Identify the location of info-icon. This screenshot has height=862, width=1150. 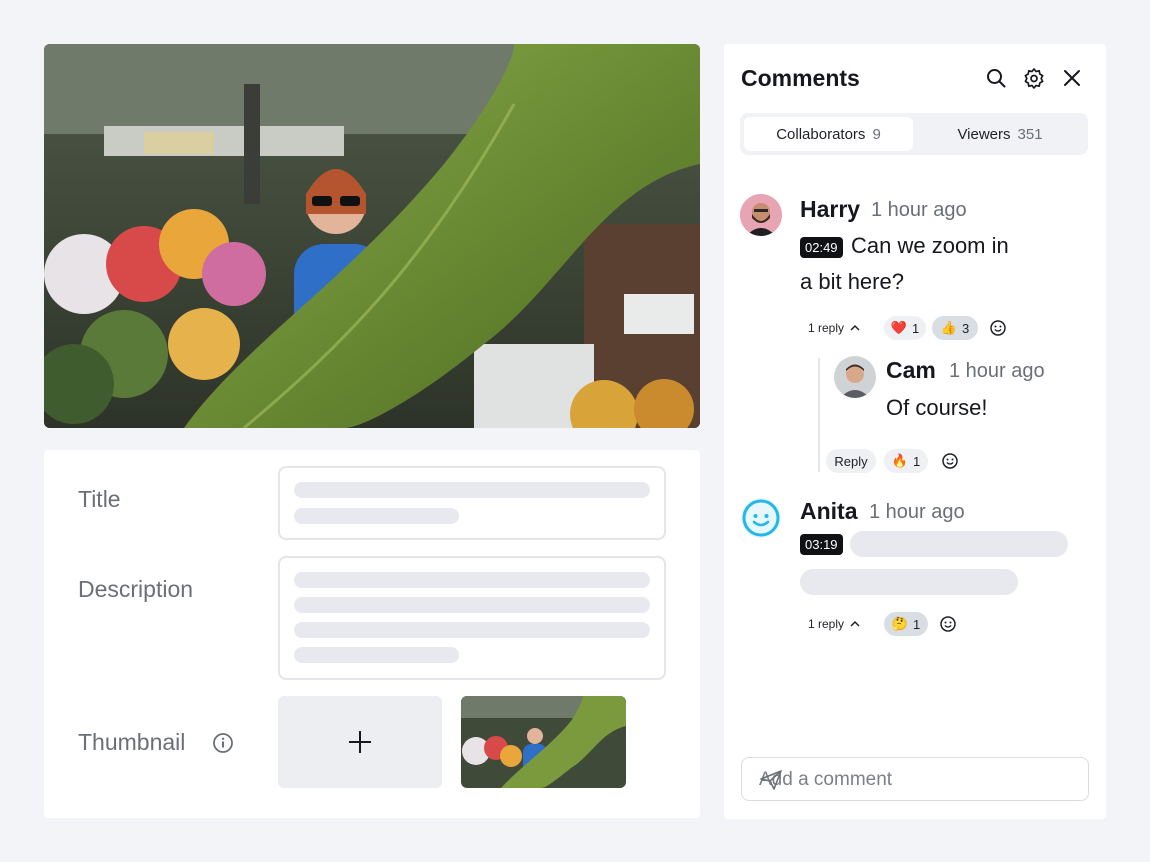
(223, 745).